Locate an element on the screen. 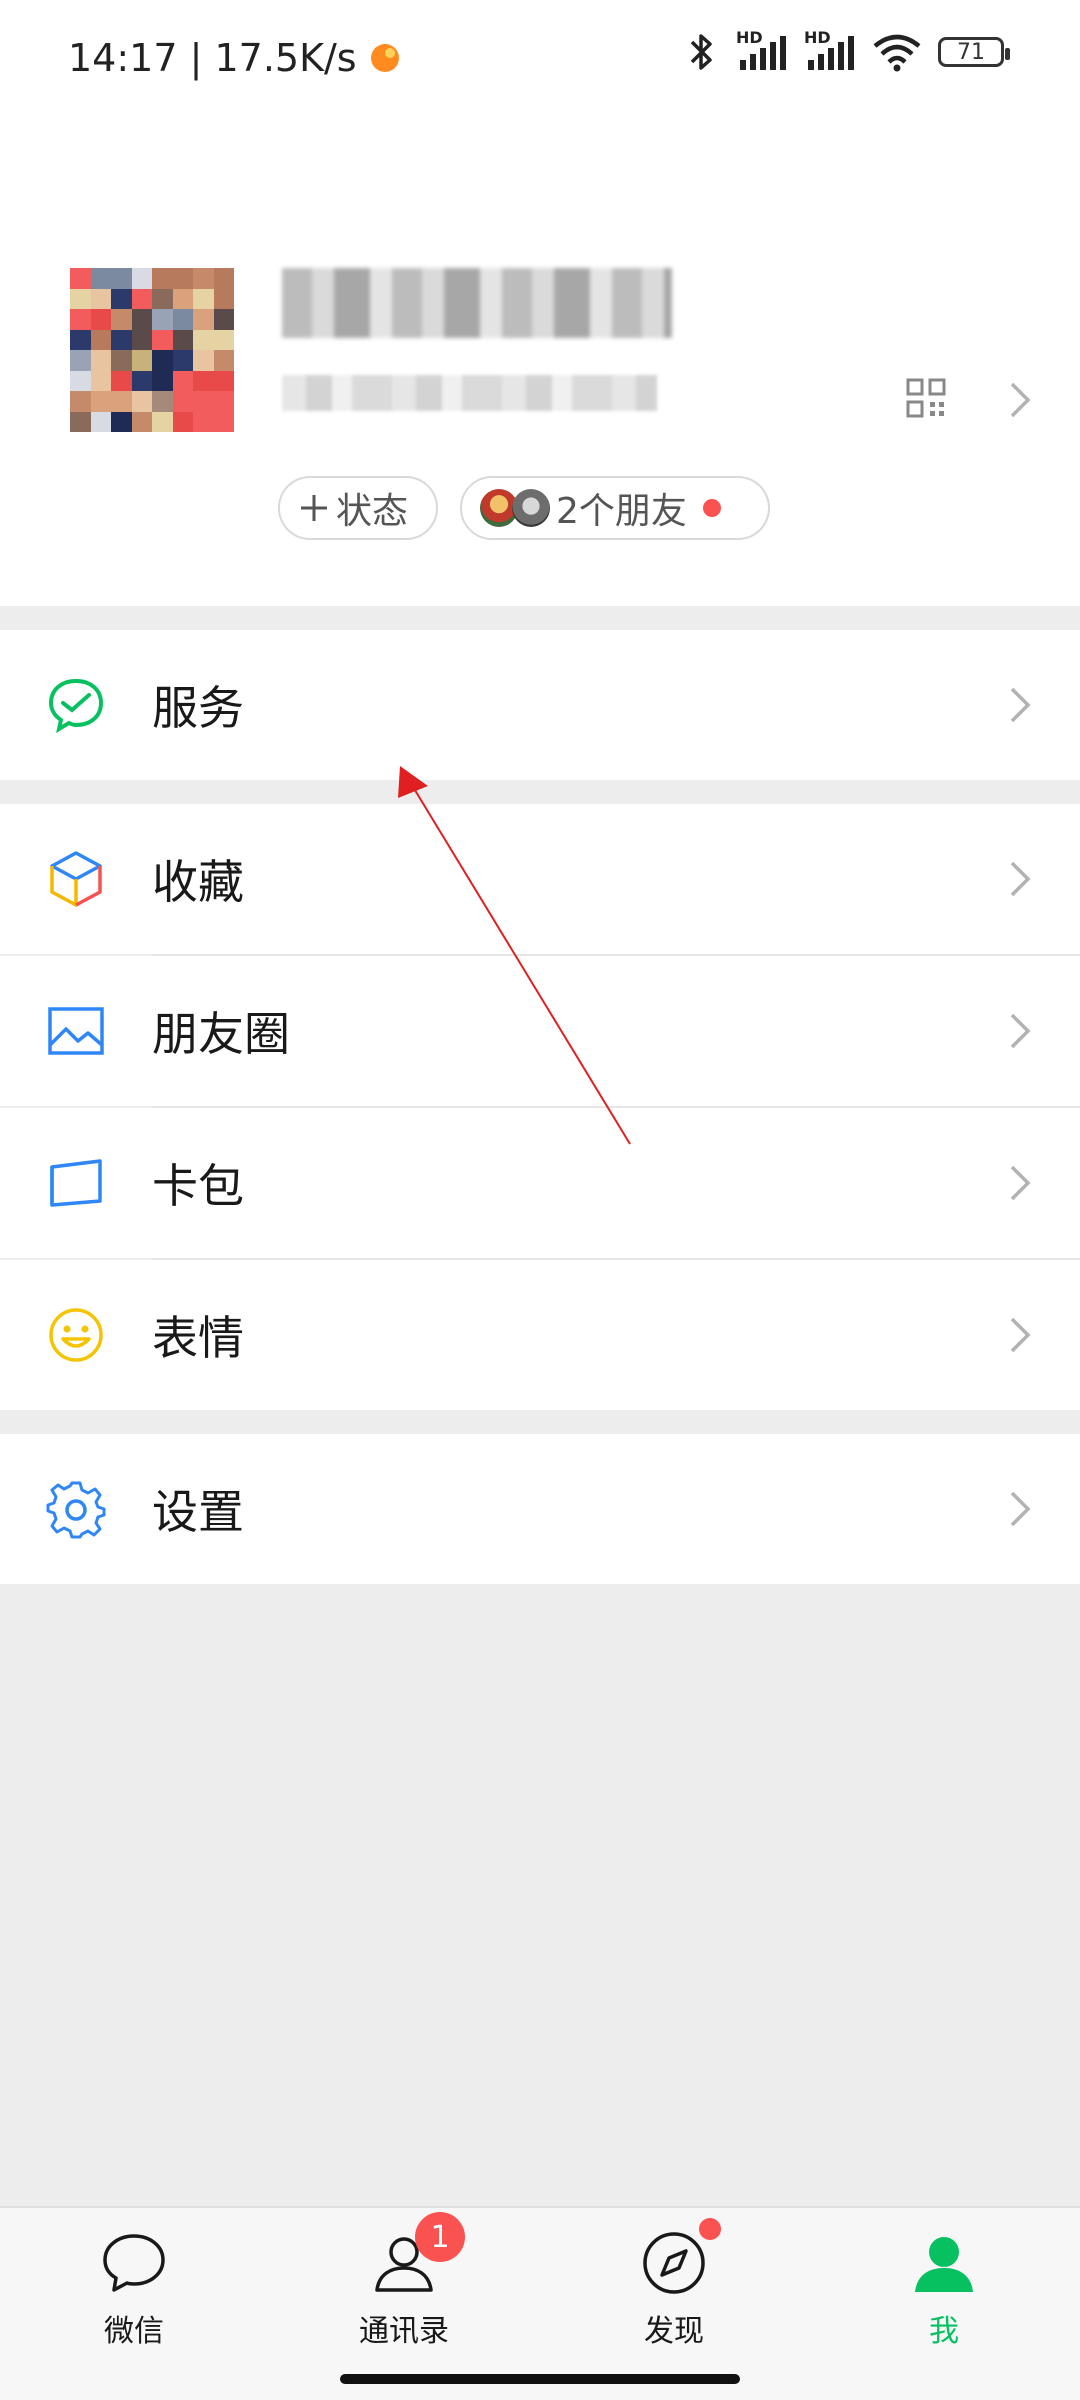 The width and height of the screenshot is (1080, 2400). menu-item-settings: 设置 is located at coordinates (540, 1509).